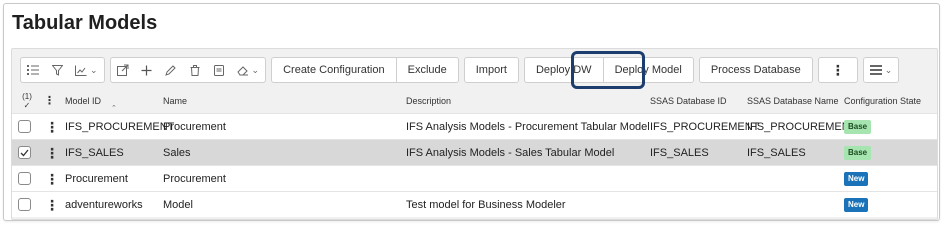 Image resolution: width=944 pixels, height=240 pixels. What do you see at coordinates (114, 108) in the screenshot?
I see `sort-ascending-icon: ⌃` at bounding box center [114, 108].